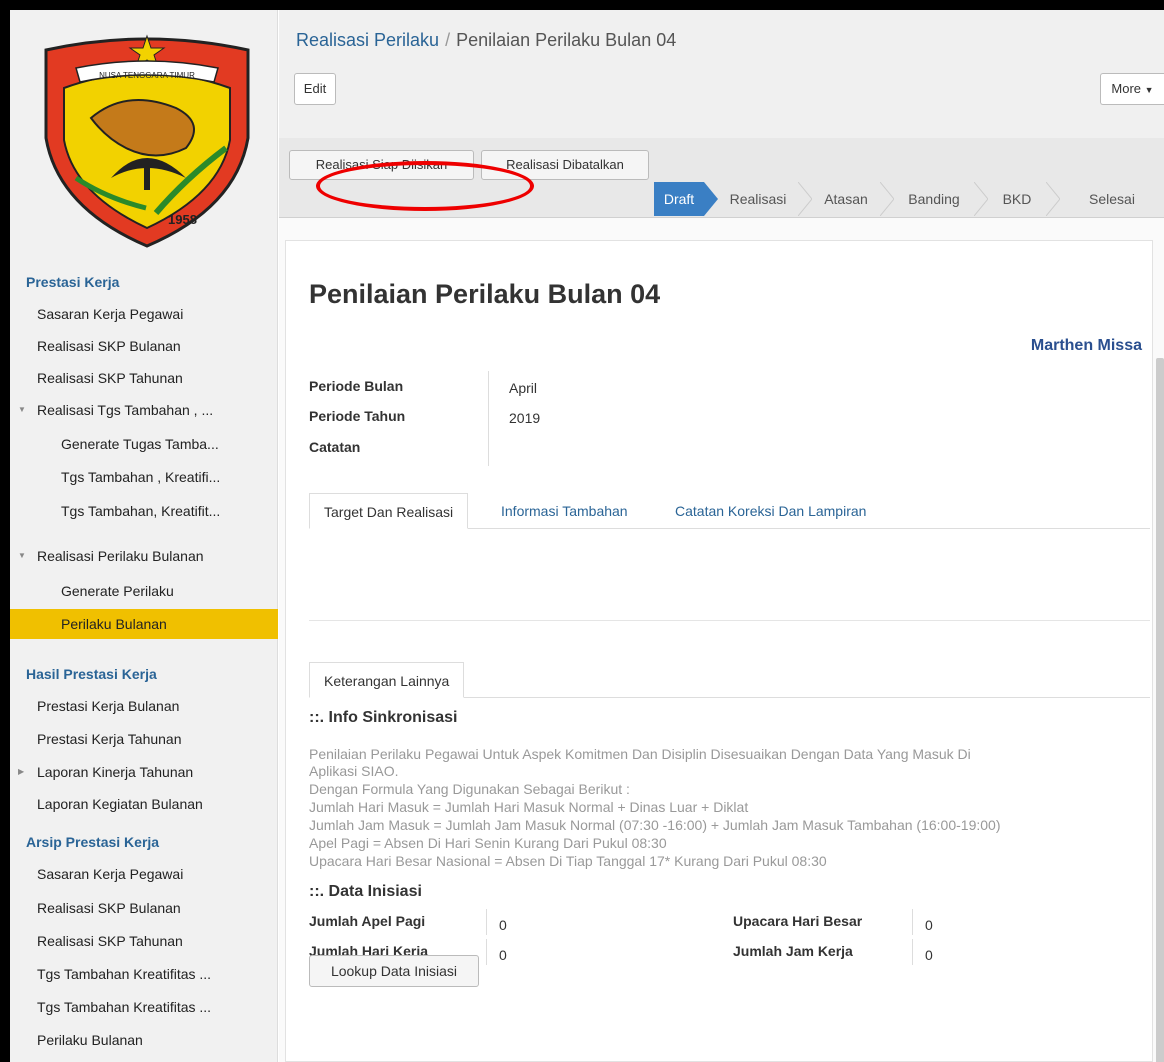 Image resolution: width=1164 pixels, height=1062 pixels. What do you see at coordinates (335, 447) in the screenshot?
I see `catatan-label: Catatan` at bounding box center [335, 447].